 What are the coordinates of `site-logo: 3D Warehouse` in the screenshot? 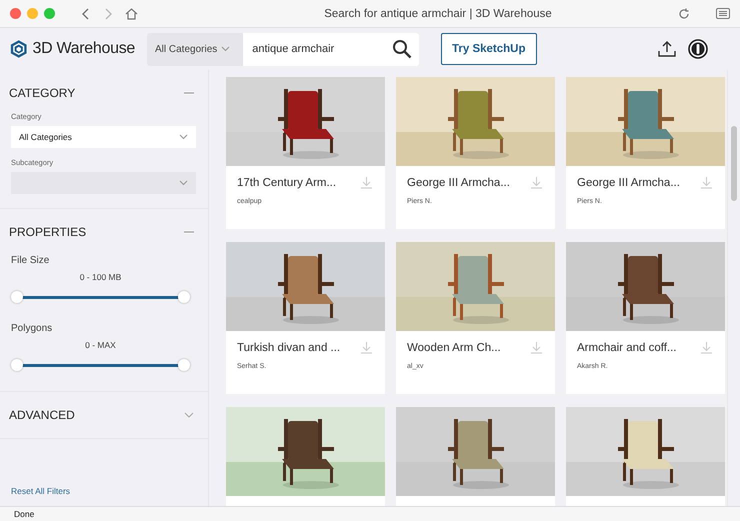 It's located at (83, 49).